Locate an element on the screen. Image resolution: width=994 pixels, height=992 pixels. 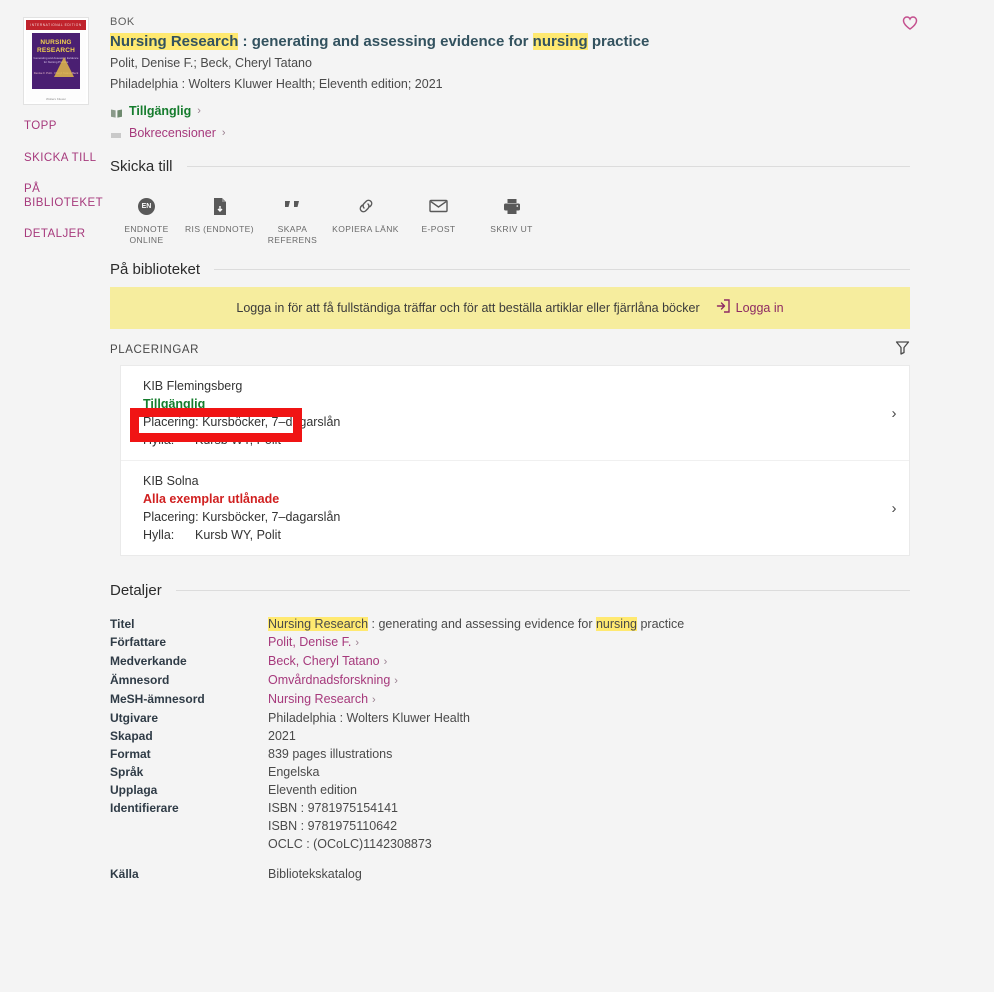
details-value: Beck, Cheryl Tatano › is located at coordinates (327, 661).